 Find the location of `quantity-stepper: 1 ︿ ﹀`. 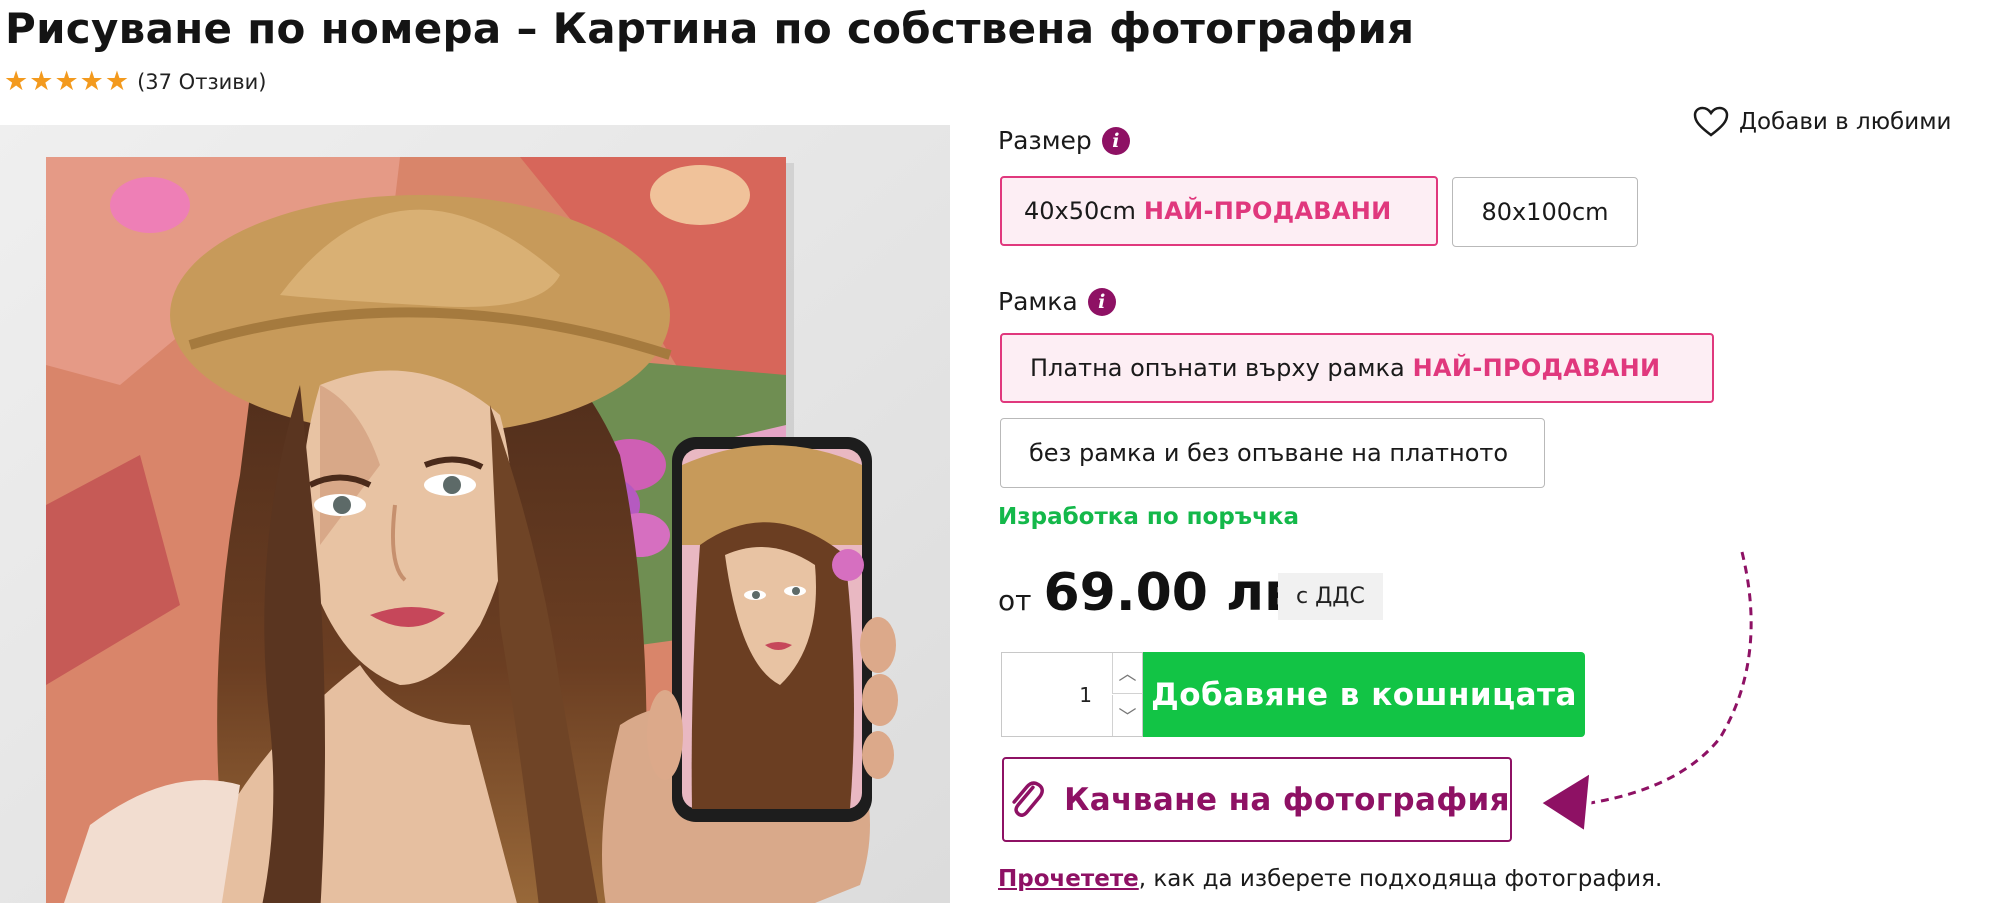

quantity-stepper: 1 ︿ ﹀ is located at coordinates (1072, 694).